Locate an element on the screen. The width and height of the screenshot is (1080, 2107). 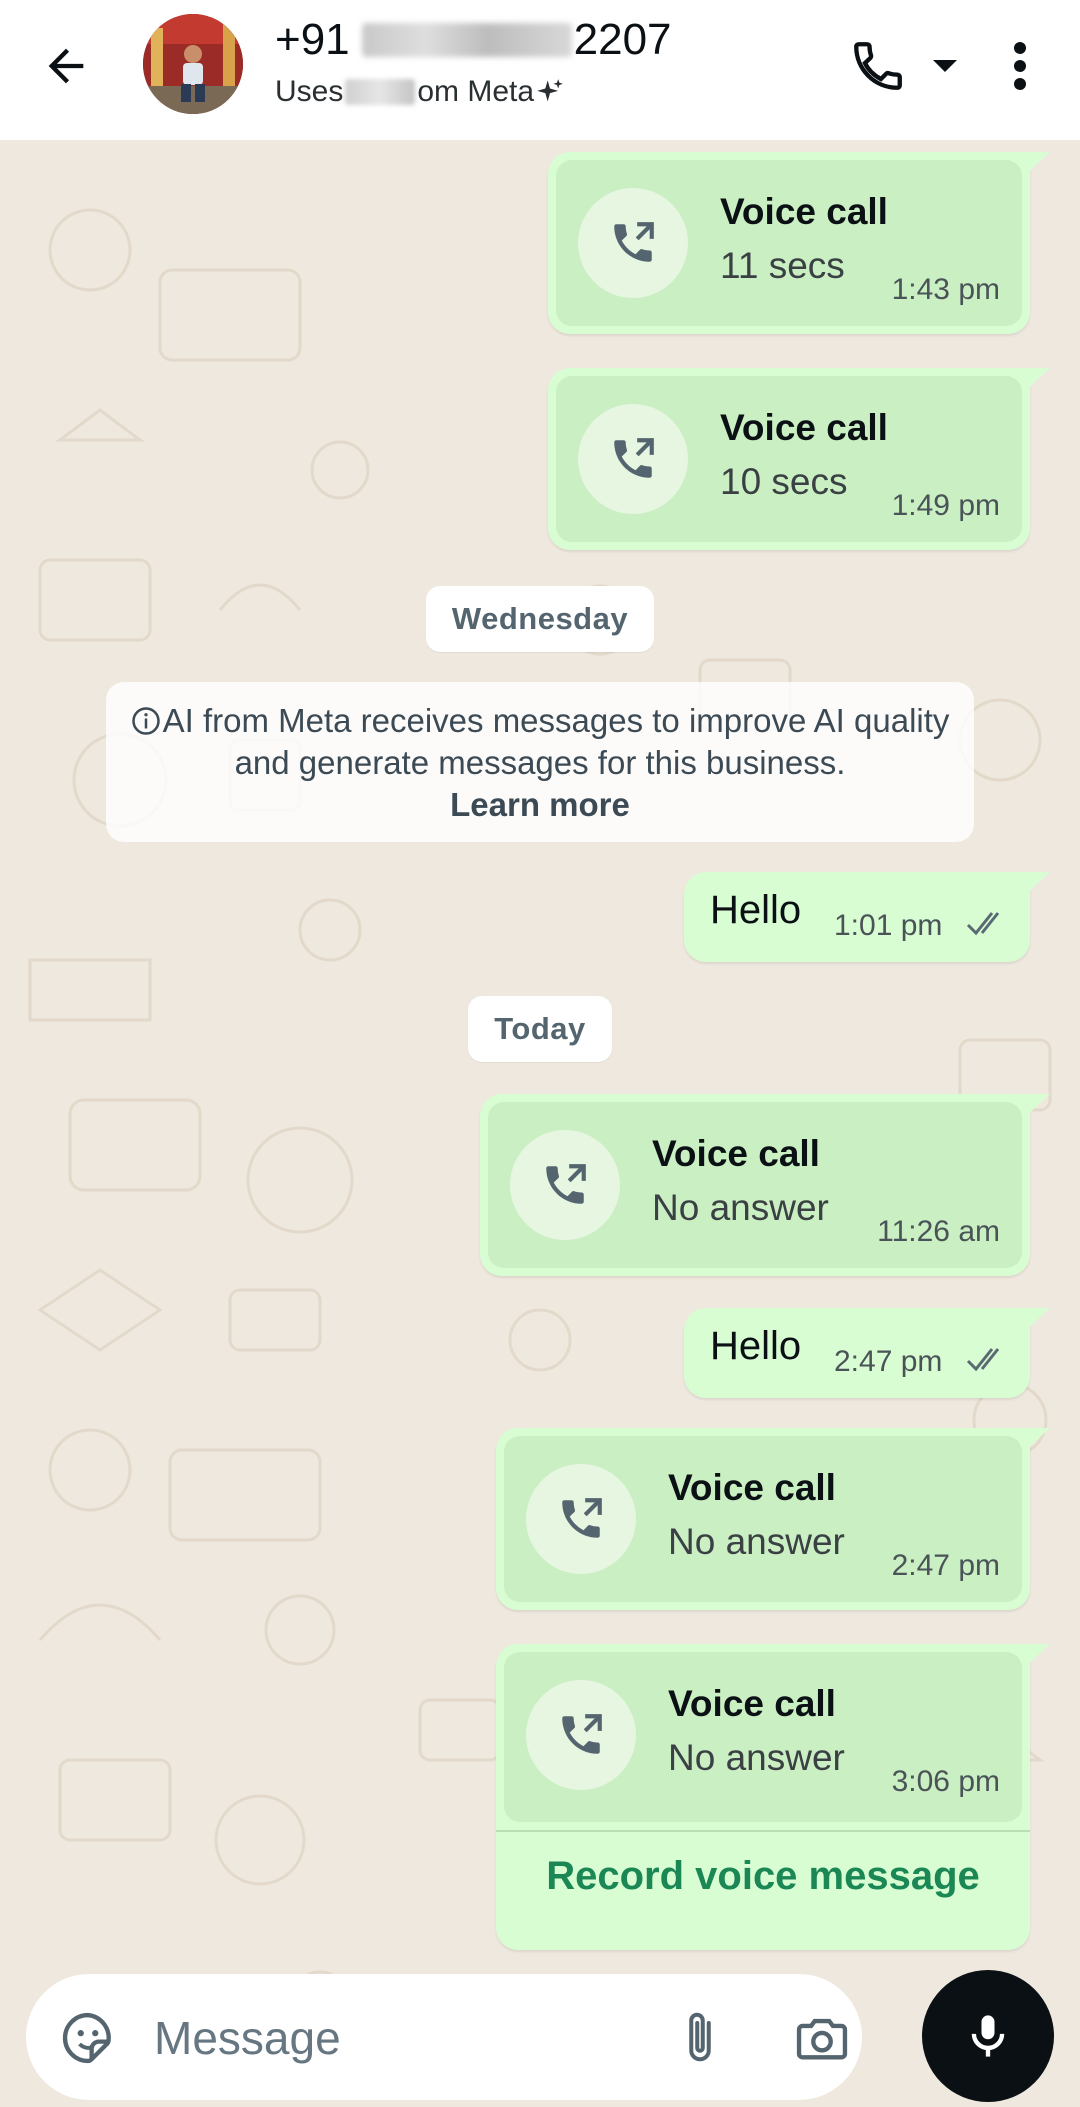
message-time: 1:43 pm is located at coordinates (945, 289).